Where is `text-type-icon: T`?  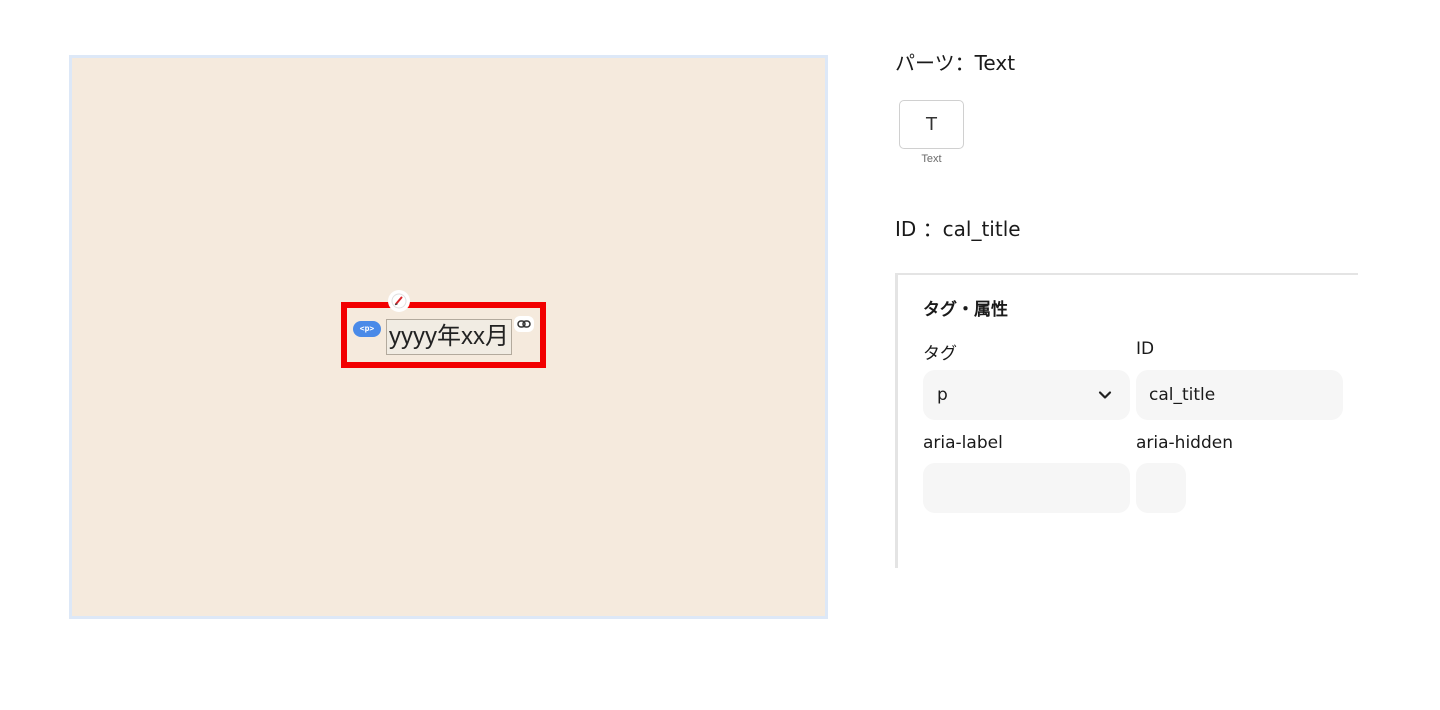 text-type-icon: T is located at coordinates (931, 124).